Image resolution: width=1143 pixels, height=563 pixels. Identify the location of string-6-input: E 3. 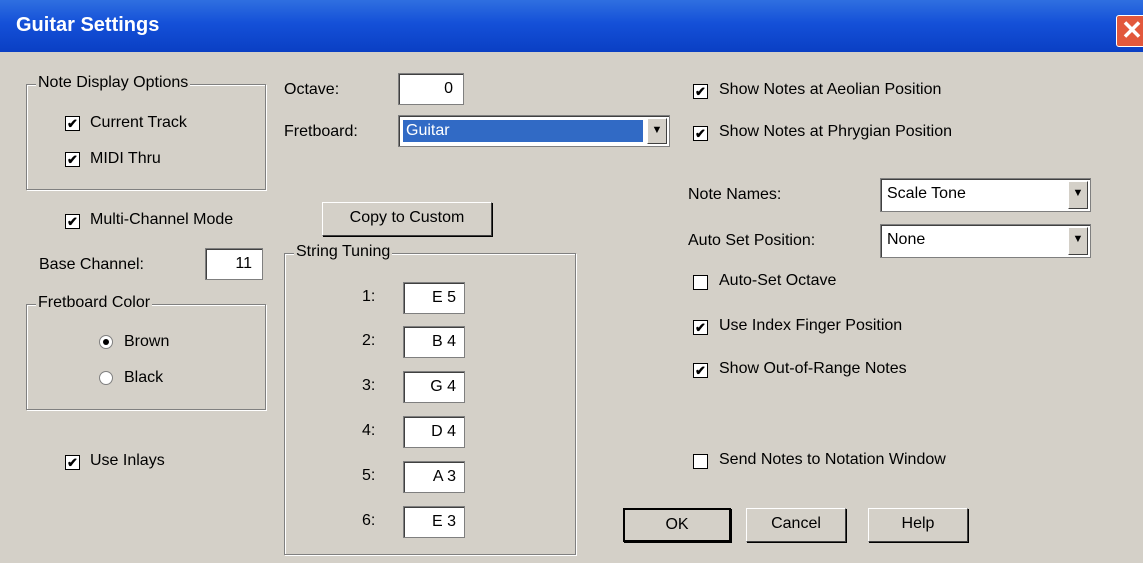
(434, 522).